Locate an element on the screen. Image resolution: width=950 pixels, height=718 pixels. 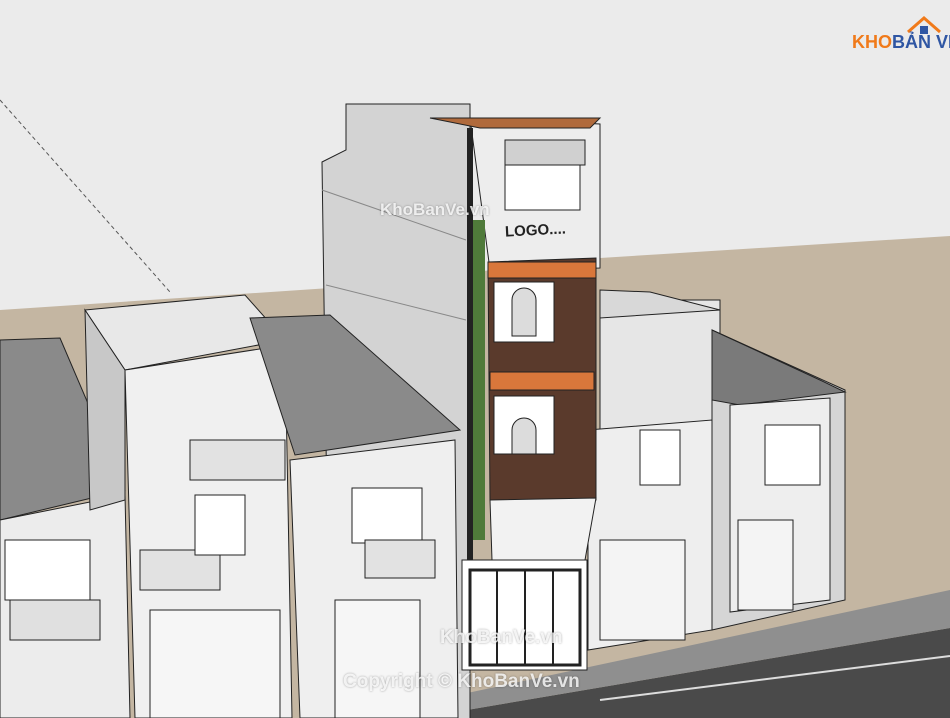
watermark-copyright: Copyright © KhoBanVe.vn is located at coordinates (461, 681).